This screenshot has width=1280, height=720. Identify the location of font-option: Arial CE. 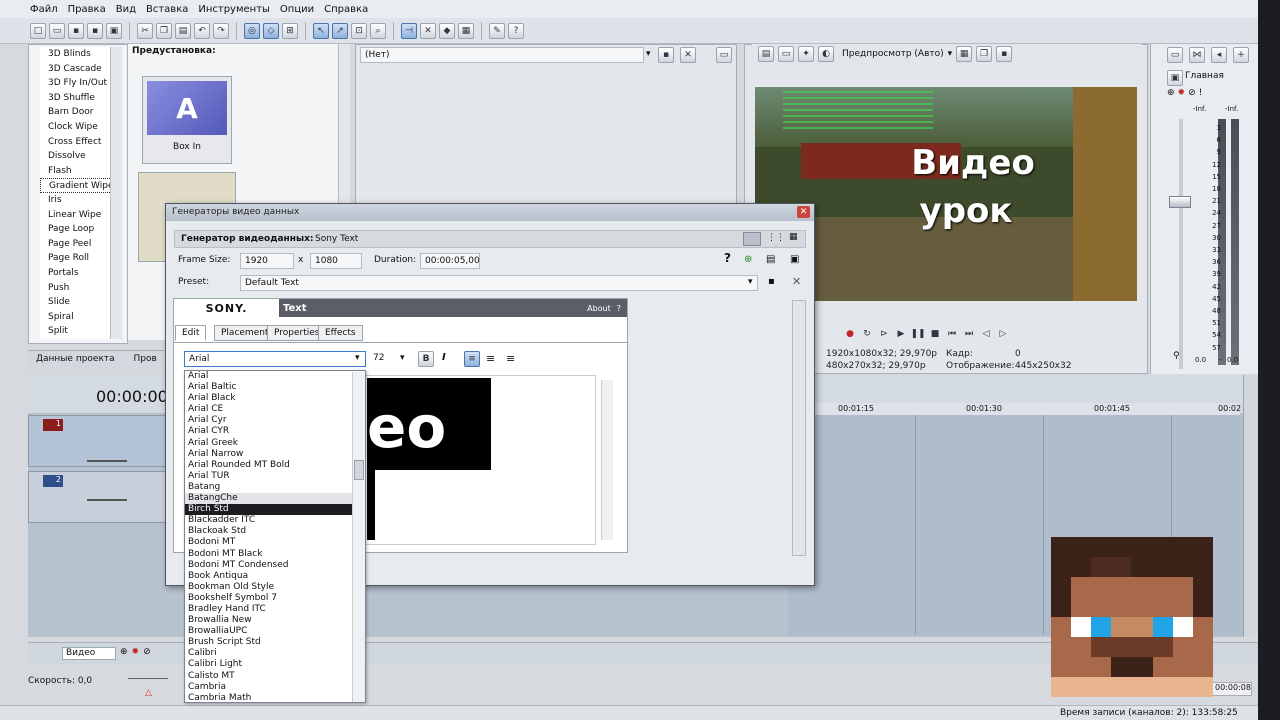
(275, 409).